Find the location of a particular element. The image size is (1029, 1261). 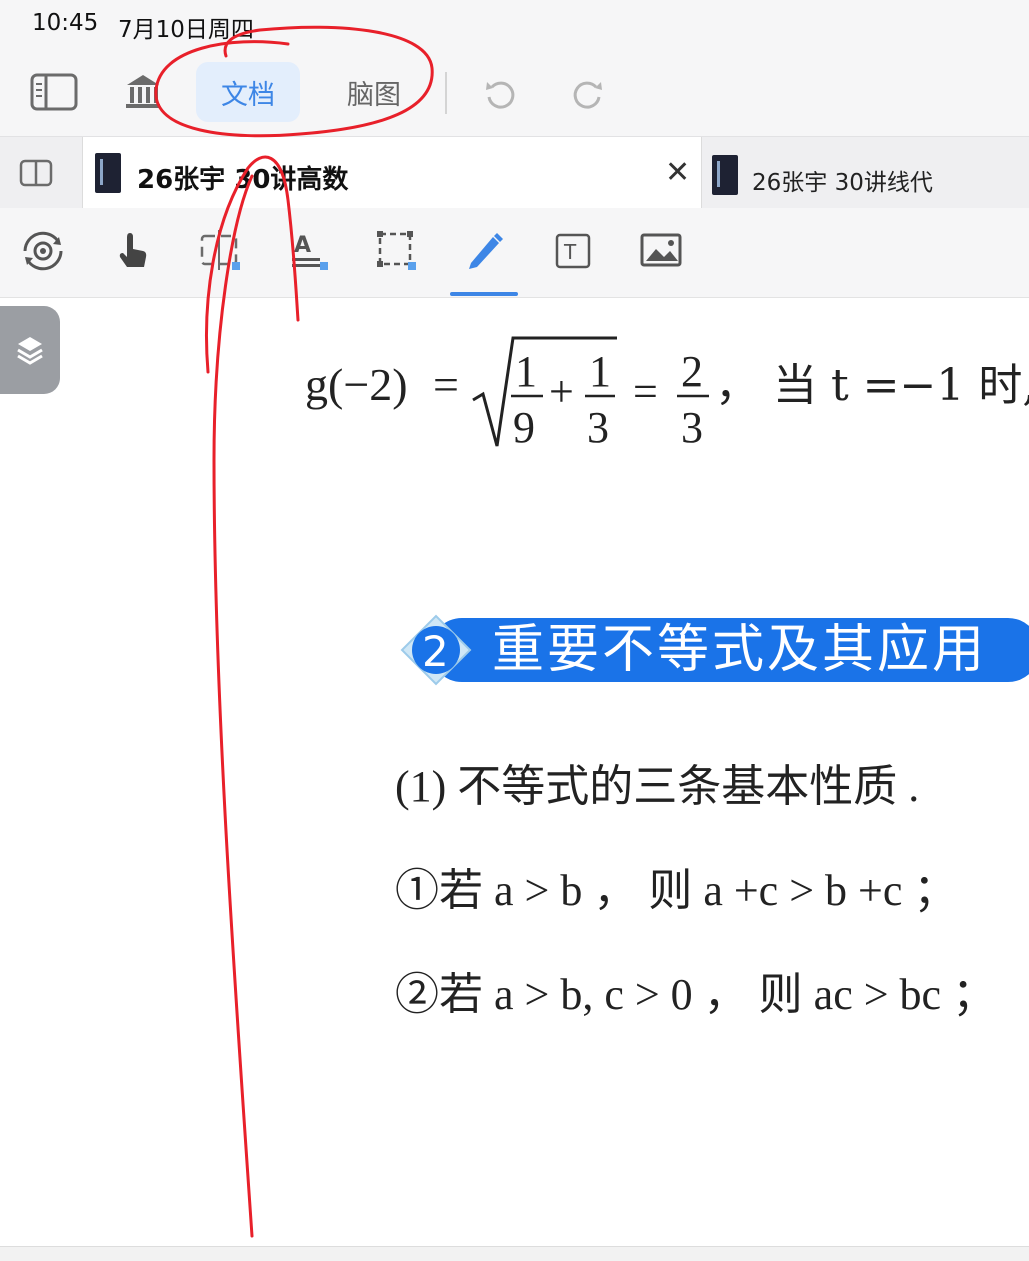

formula-equals: = is located at coordinates (446, 384).